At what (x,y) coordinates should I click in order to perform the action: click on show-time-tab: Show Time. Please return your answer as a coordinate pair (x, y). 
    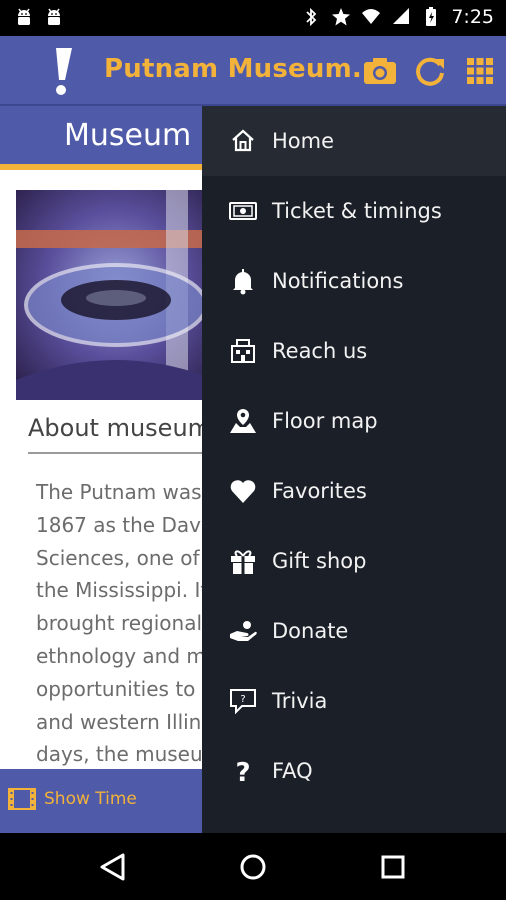
    Looking at the image, I should click on (72, 799).